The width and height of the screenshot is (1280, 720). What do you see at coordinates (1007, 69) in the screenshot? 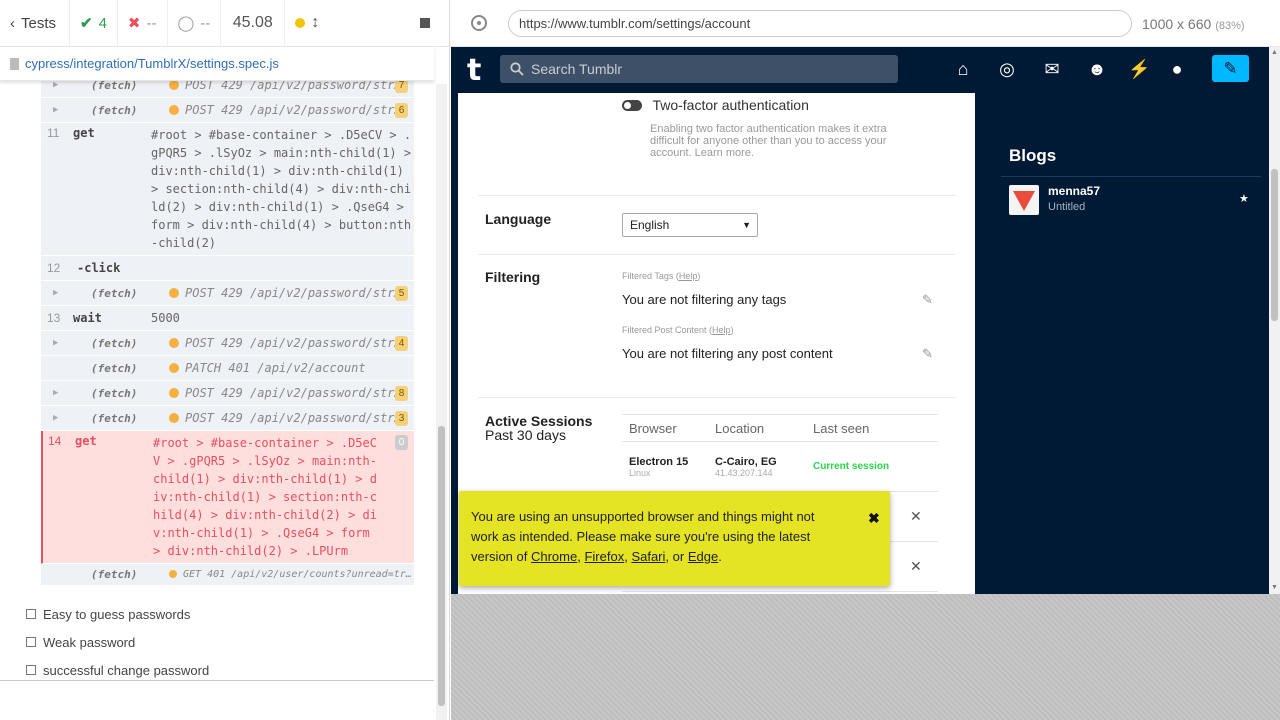
I see `explore-icon: ◎` at bounding box center [1007, 69].